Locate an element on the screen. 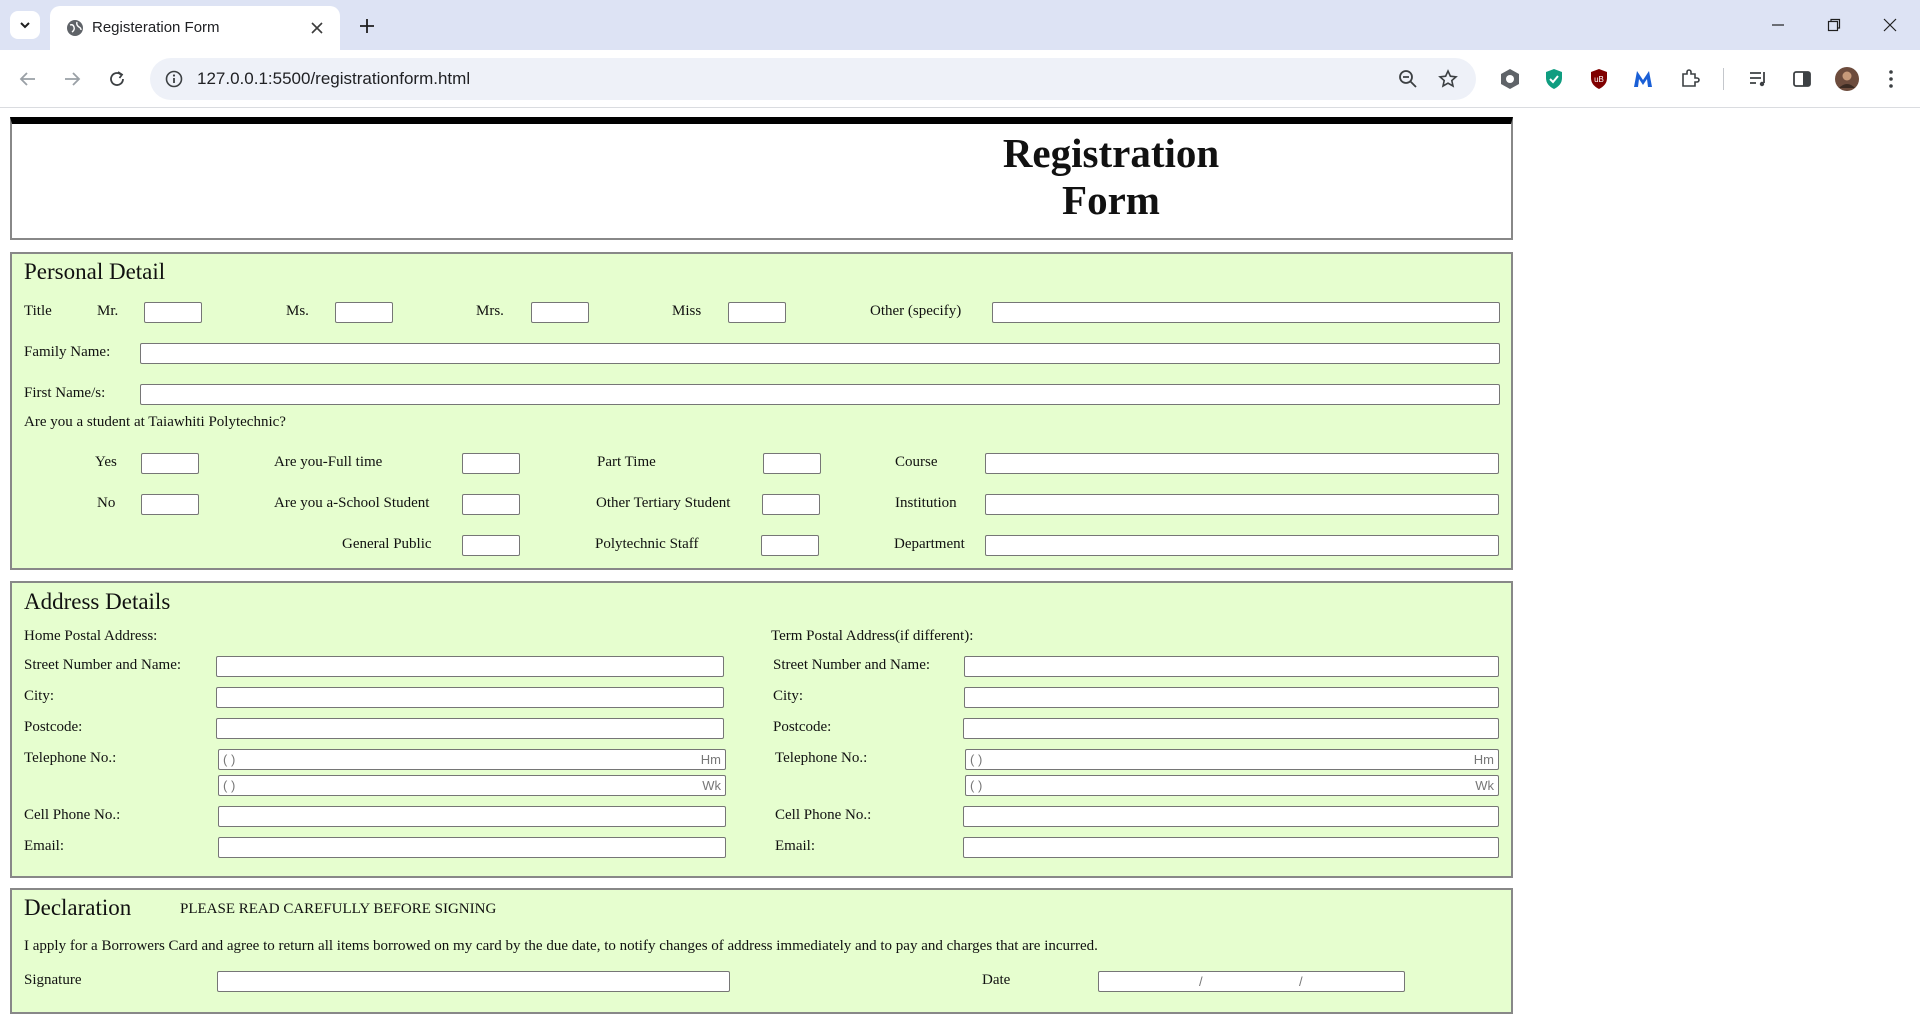  url-text: 127.0.0.1:5500/registrationform.html is located at coordinates (334, 78).